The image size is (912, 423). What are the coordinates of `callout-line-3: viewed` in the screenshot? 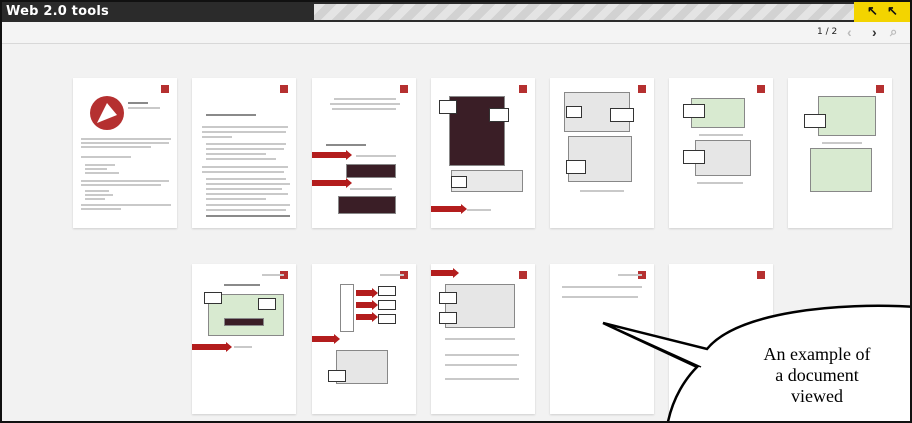 It's located at (817, 396).